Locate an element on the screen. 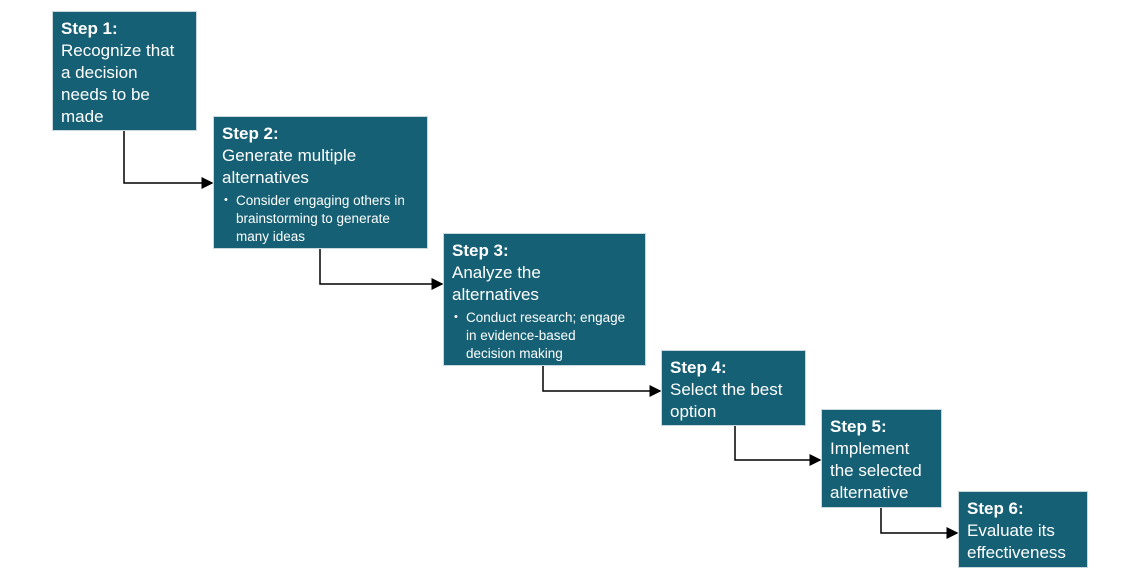 Image resolution: width=1140 pixels, height=576 pixels. step-title: Step 4: is located at coordinates (698, 367).